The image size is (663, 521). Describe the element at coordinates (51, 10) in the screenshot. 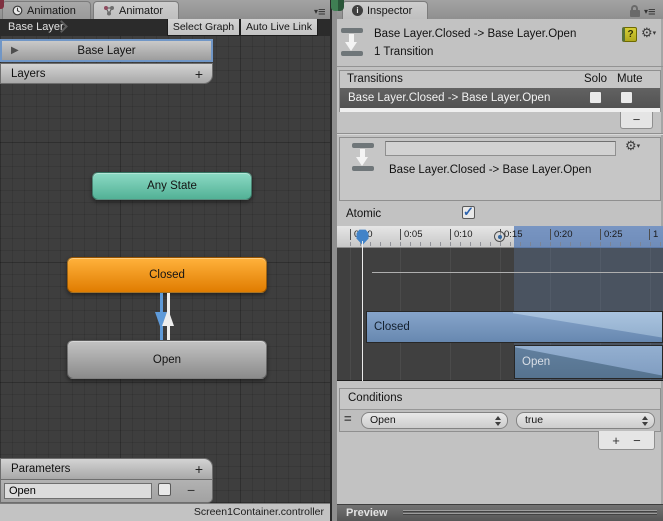

I see `tab-animation-label: Animation` at that location.